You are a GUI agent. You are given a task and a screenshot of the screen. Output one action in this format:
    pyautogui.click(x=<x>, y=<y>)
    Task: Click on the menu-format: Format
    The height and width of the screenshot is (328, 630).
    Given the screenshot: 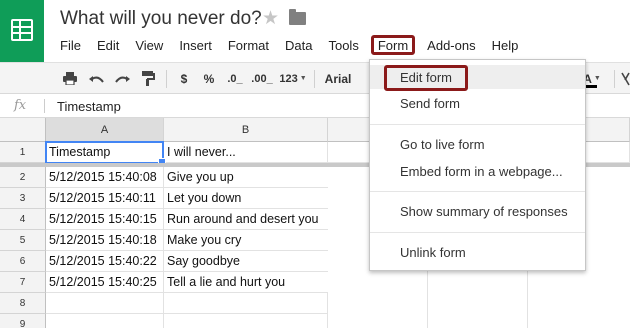 What is the action you would take?
    pyautogui.click(x=248, y=45)
    